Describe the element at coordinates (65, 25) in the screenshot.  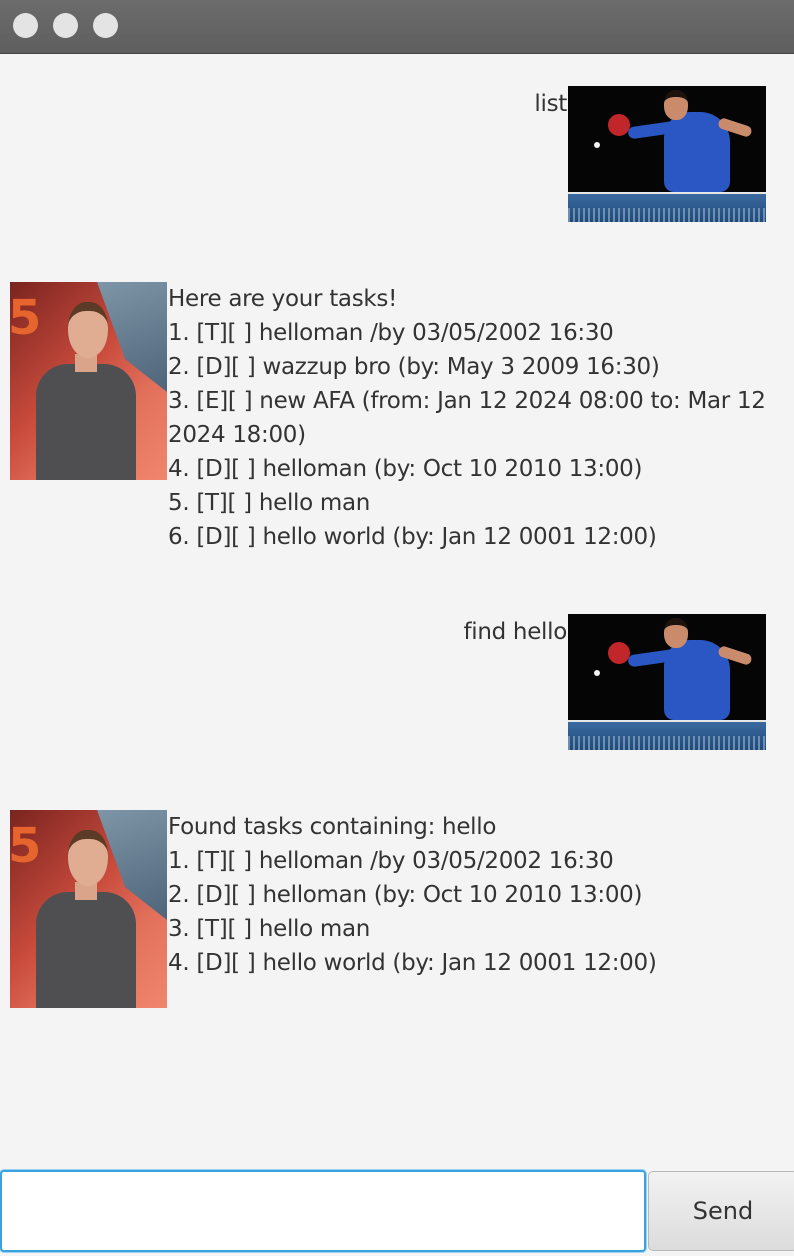
I see `minimize-window-button` at that location.